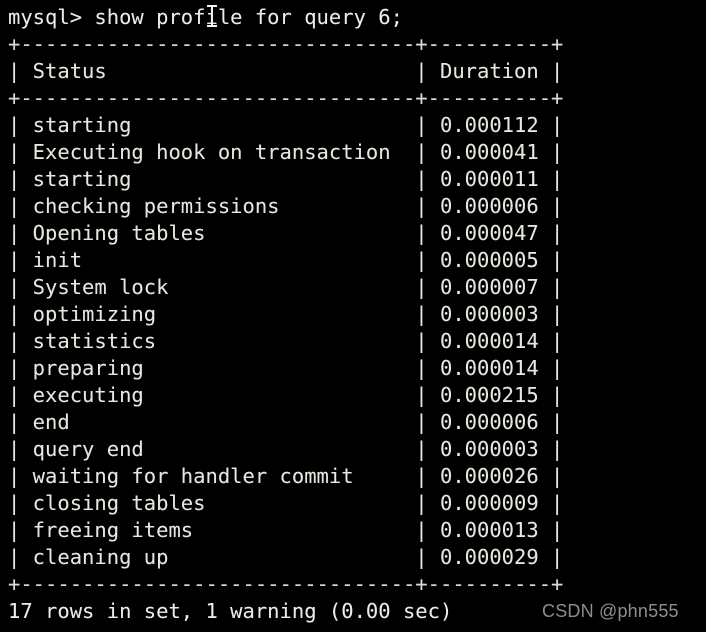 The width and height of the screenshot is (706, 632). What do you see at coordinates (286, 233) in the screenshot?
I see `table-row: | Opening tables | 0.000047 |` at bounding box center [286, 233].